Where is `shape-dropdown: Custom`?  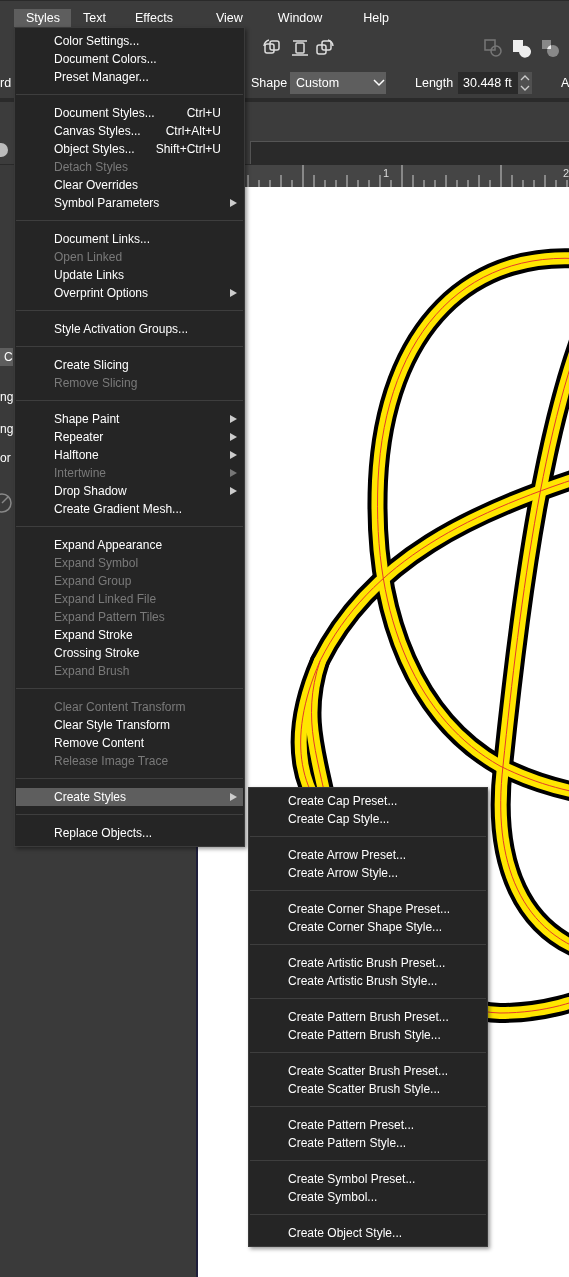
shape-dropdown: Custom is located at coordinates (338, 83).